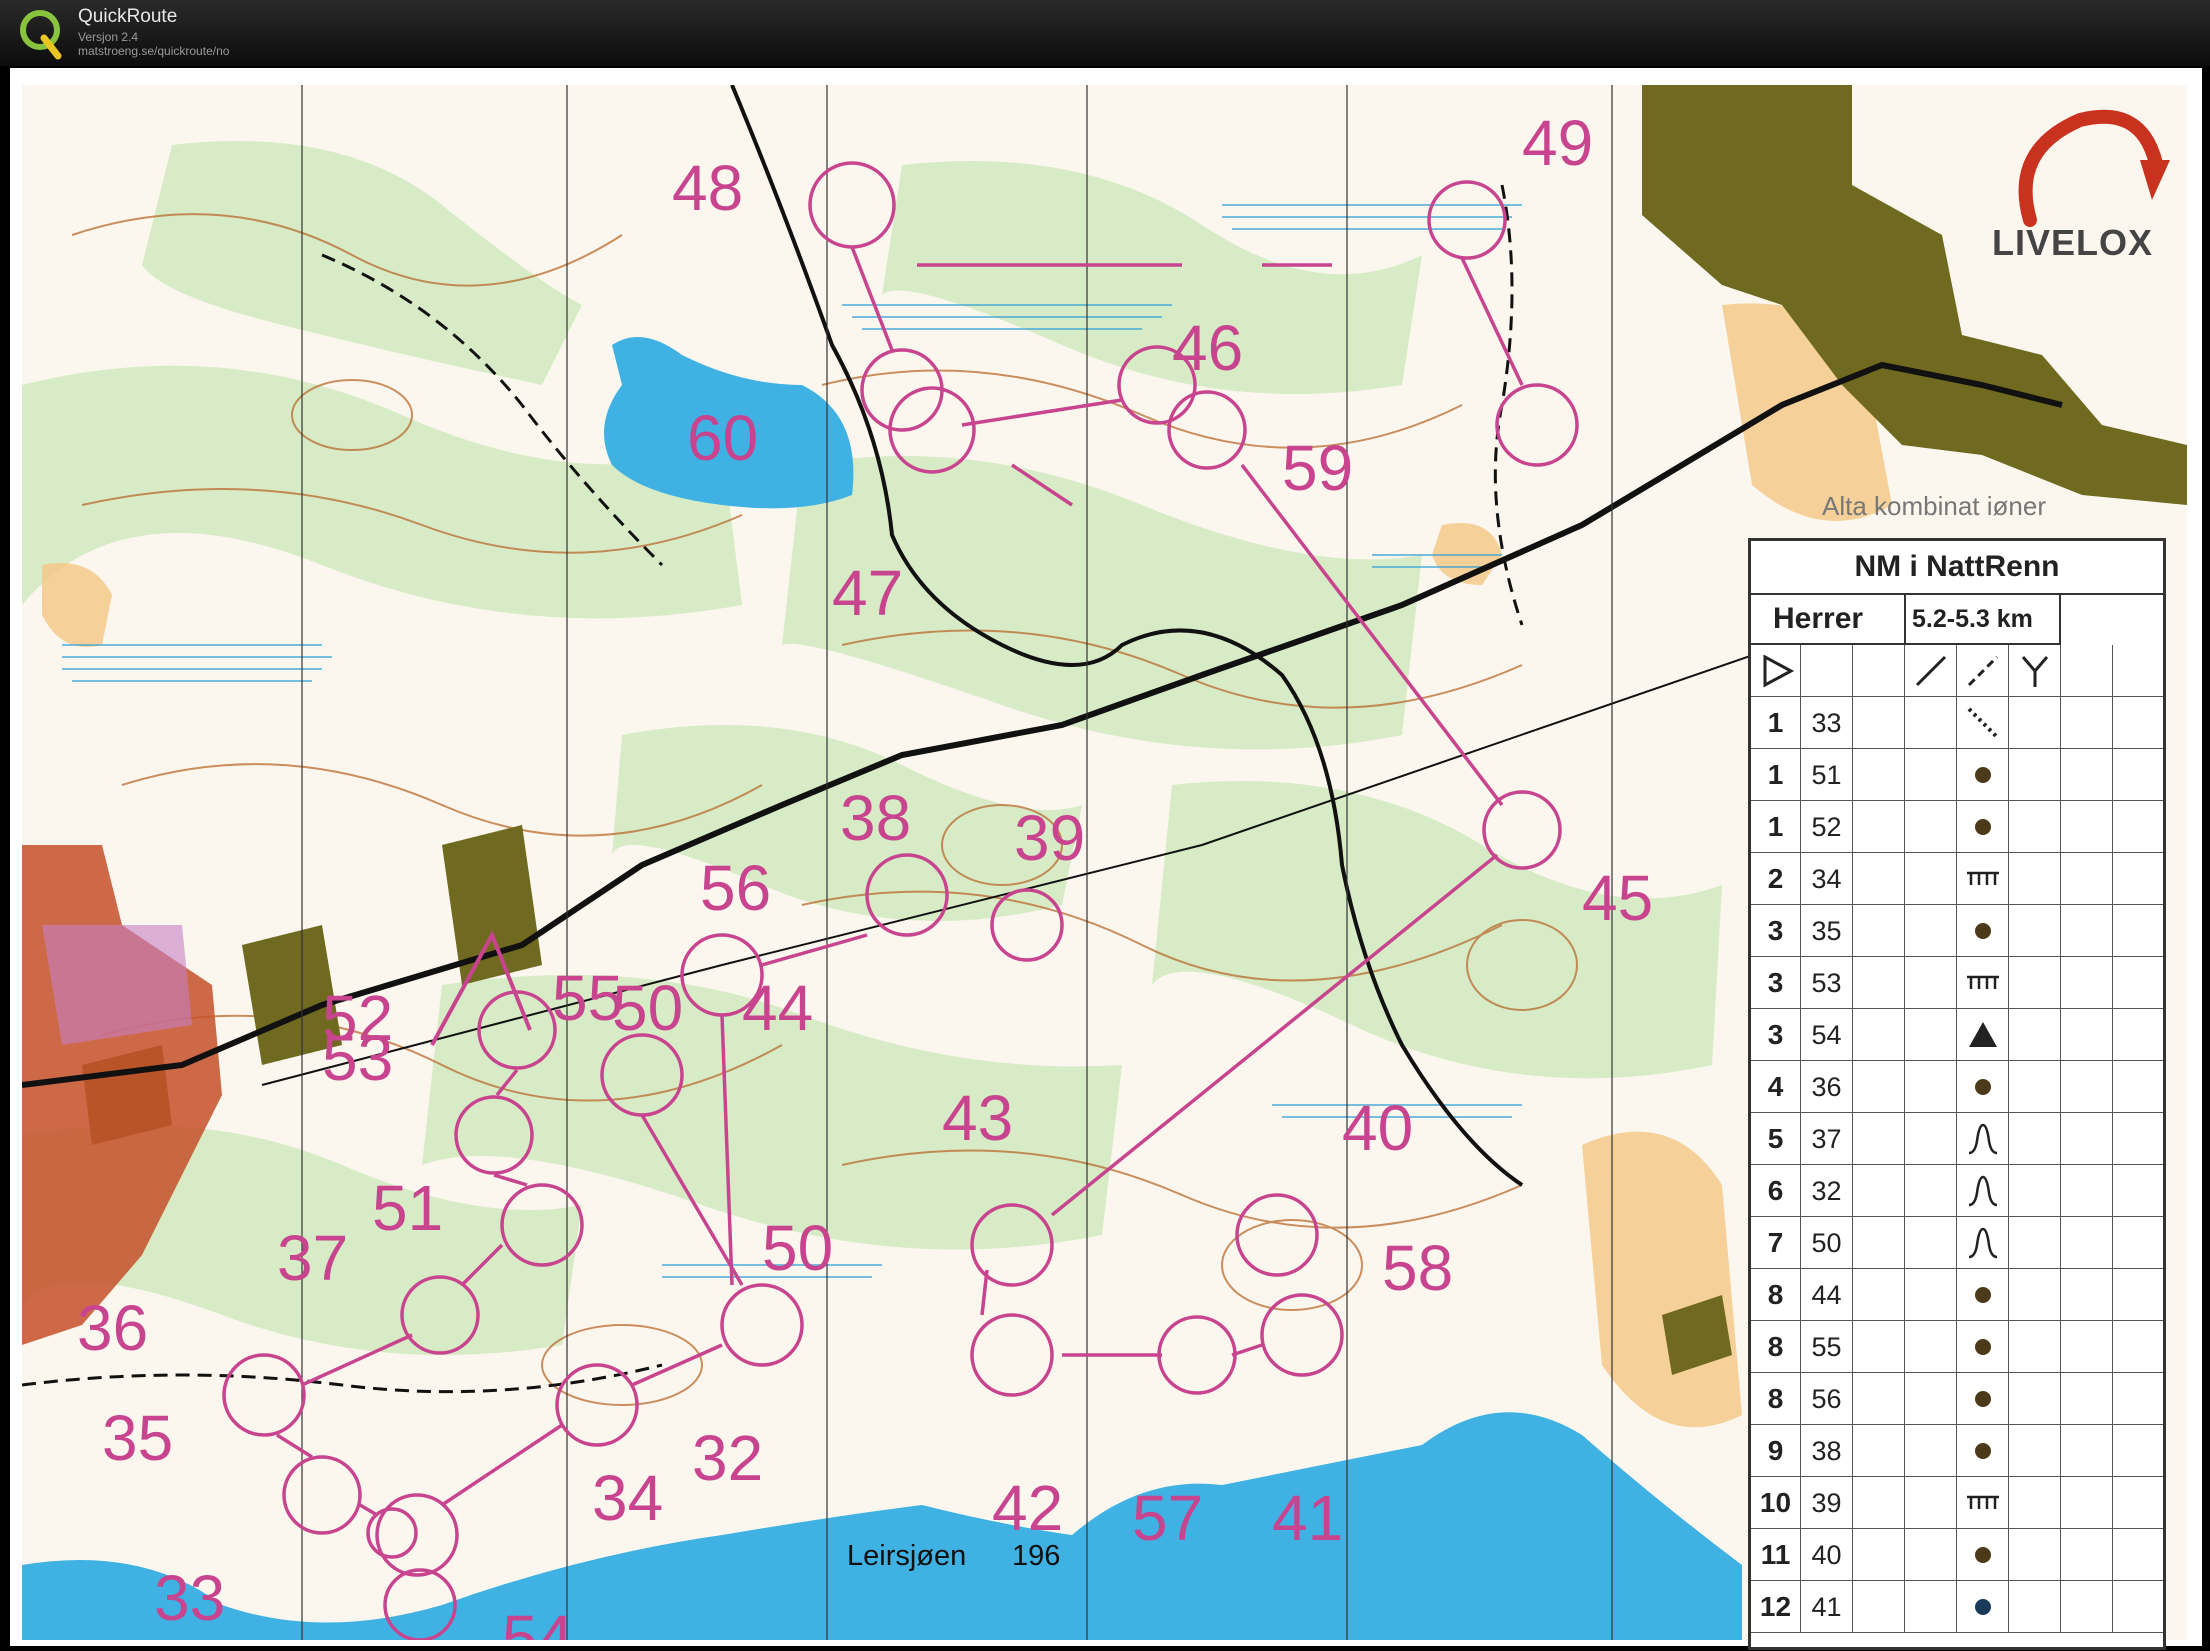  I want to click on control-number-43: 43, so click(977, 1118).